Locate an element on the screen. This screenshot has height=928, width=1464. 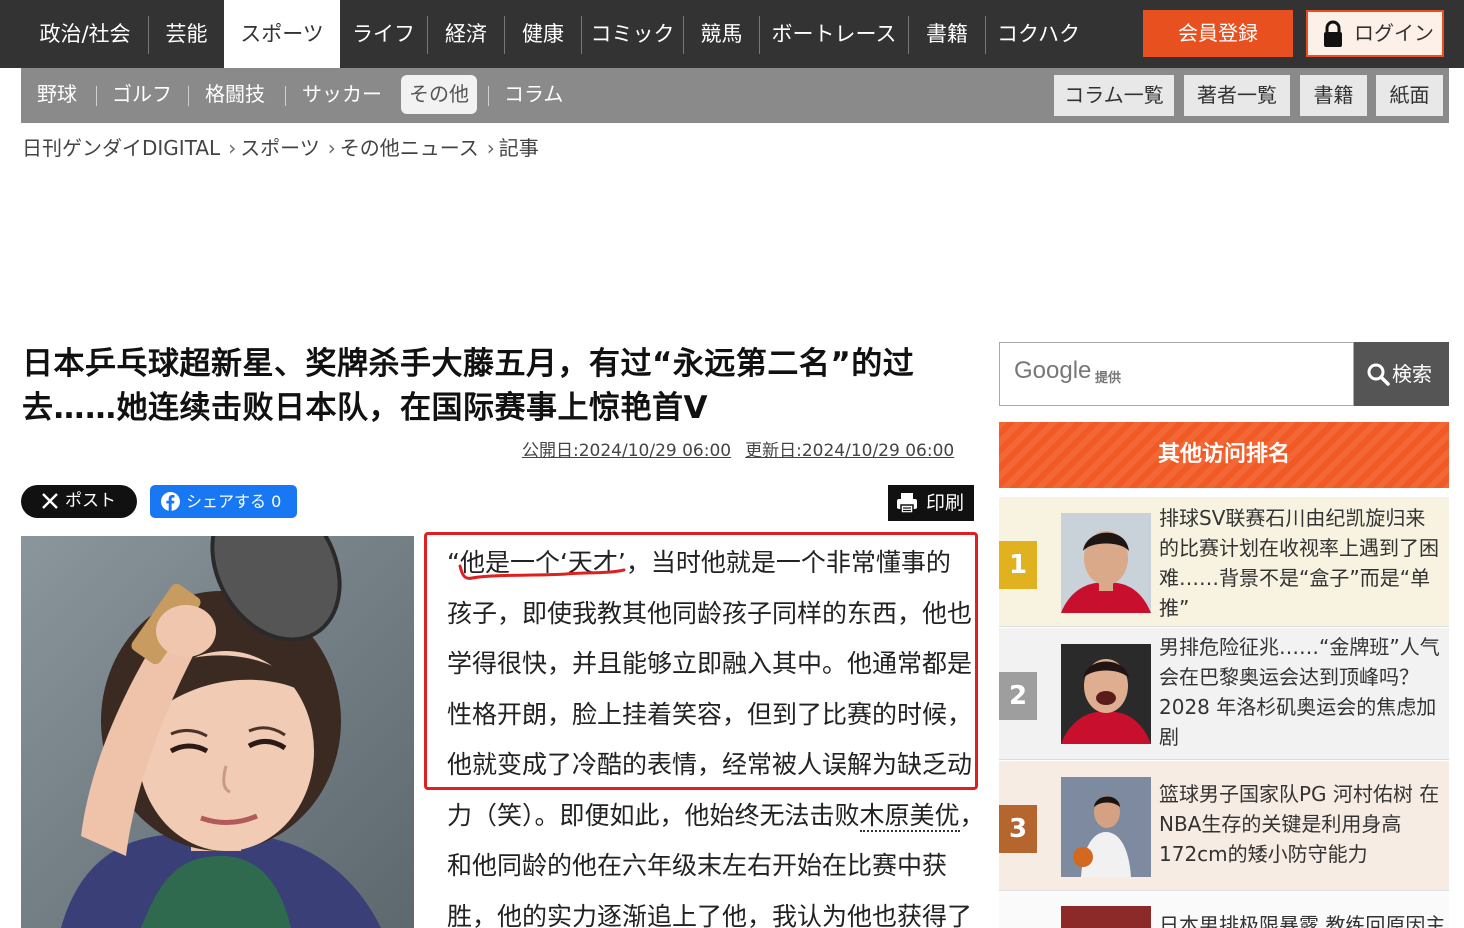
table-tennis-player-image is located at coordinates (217, 732).